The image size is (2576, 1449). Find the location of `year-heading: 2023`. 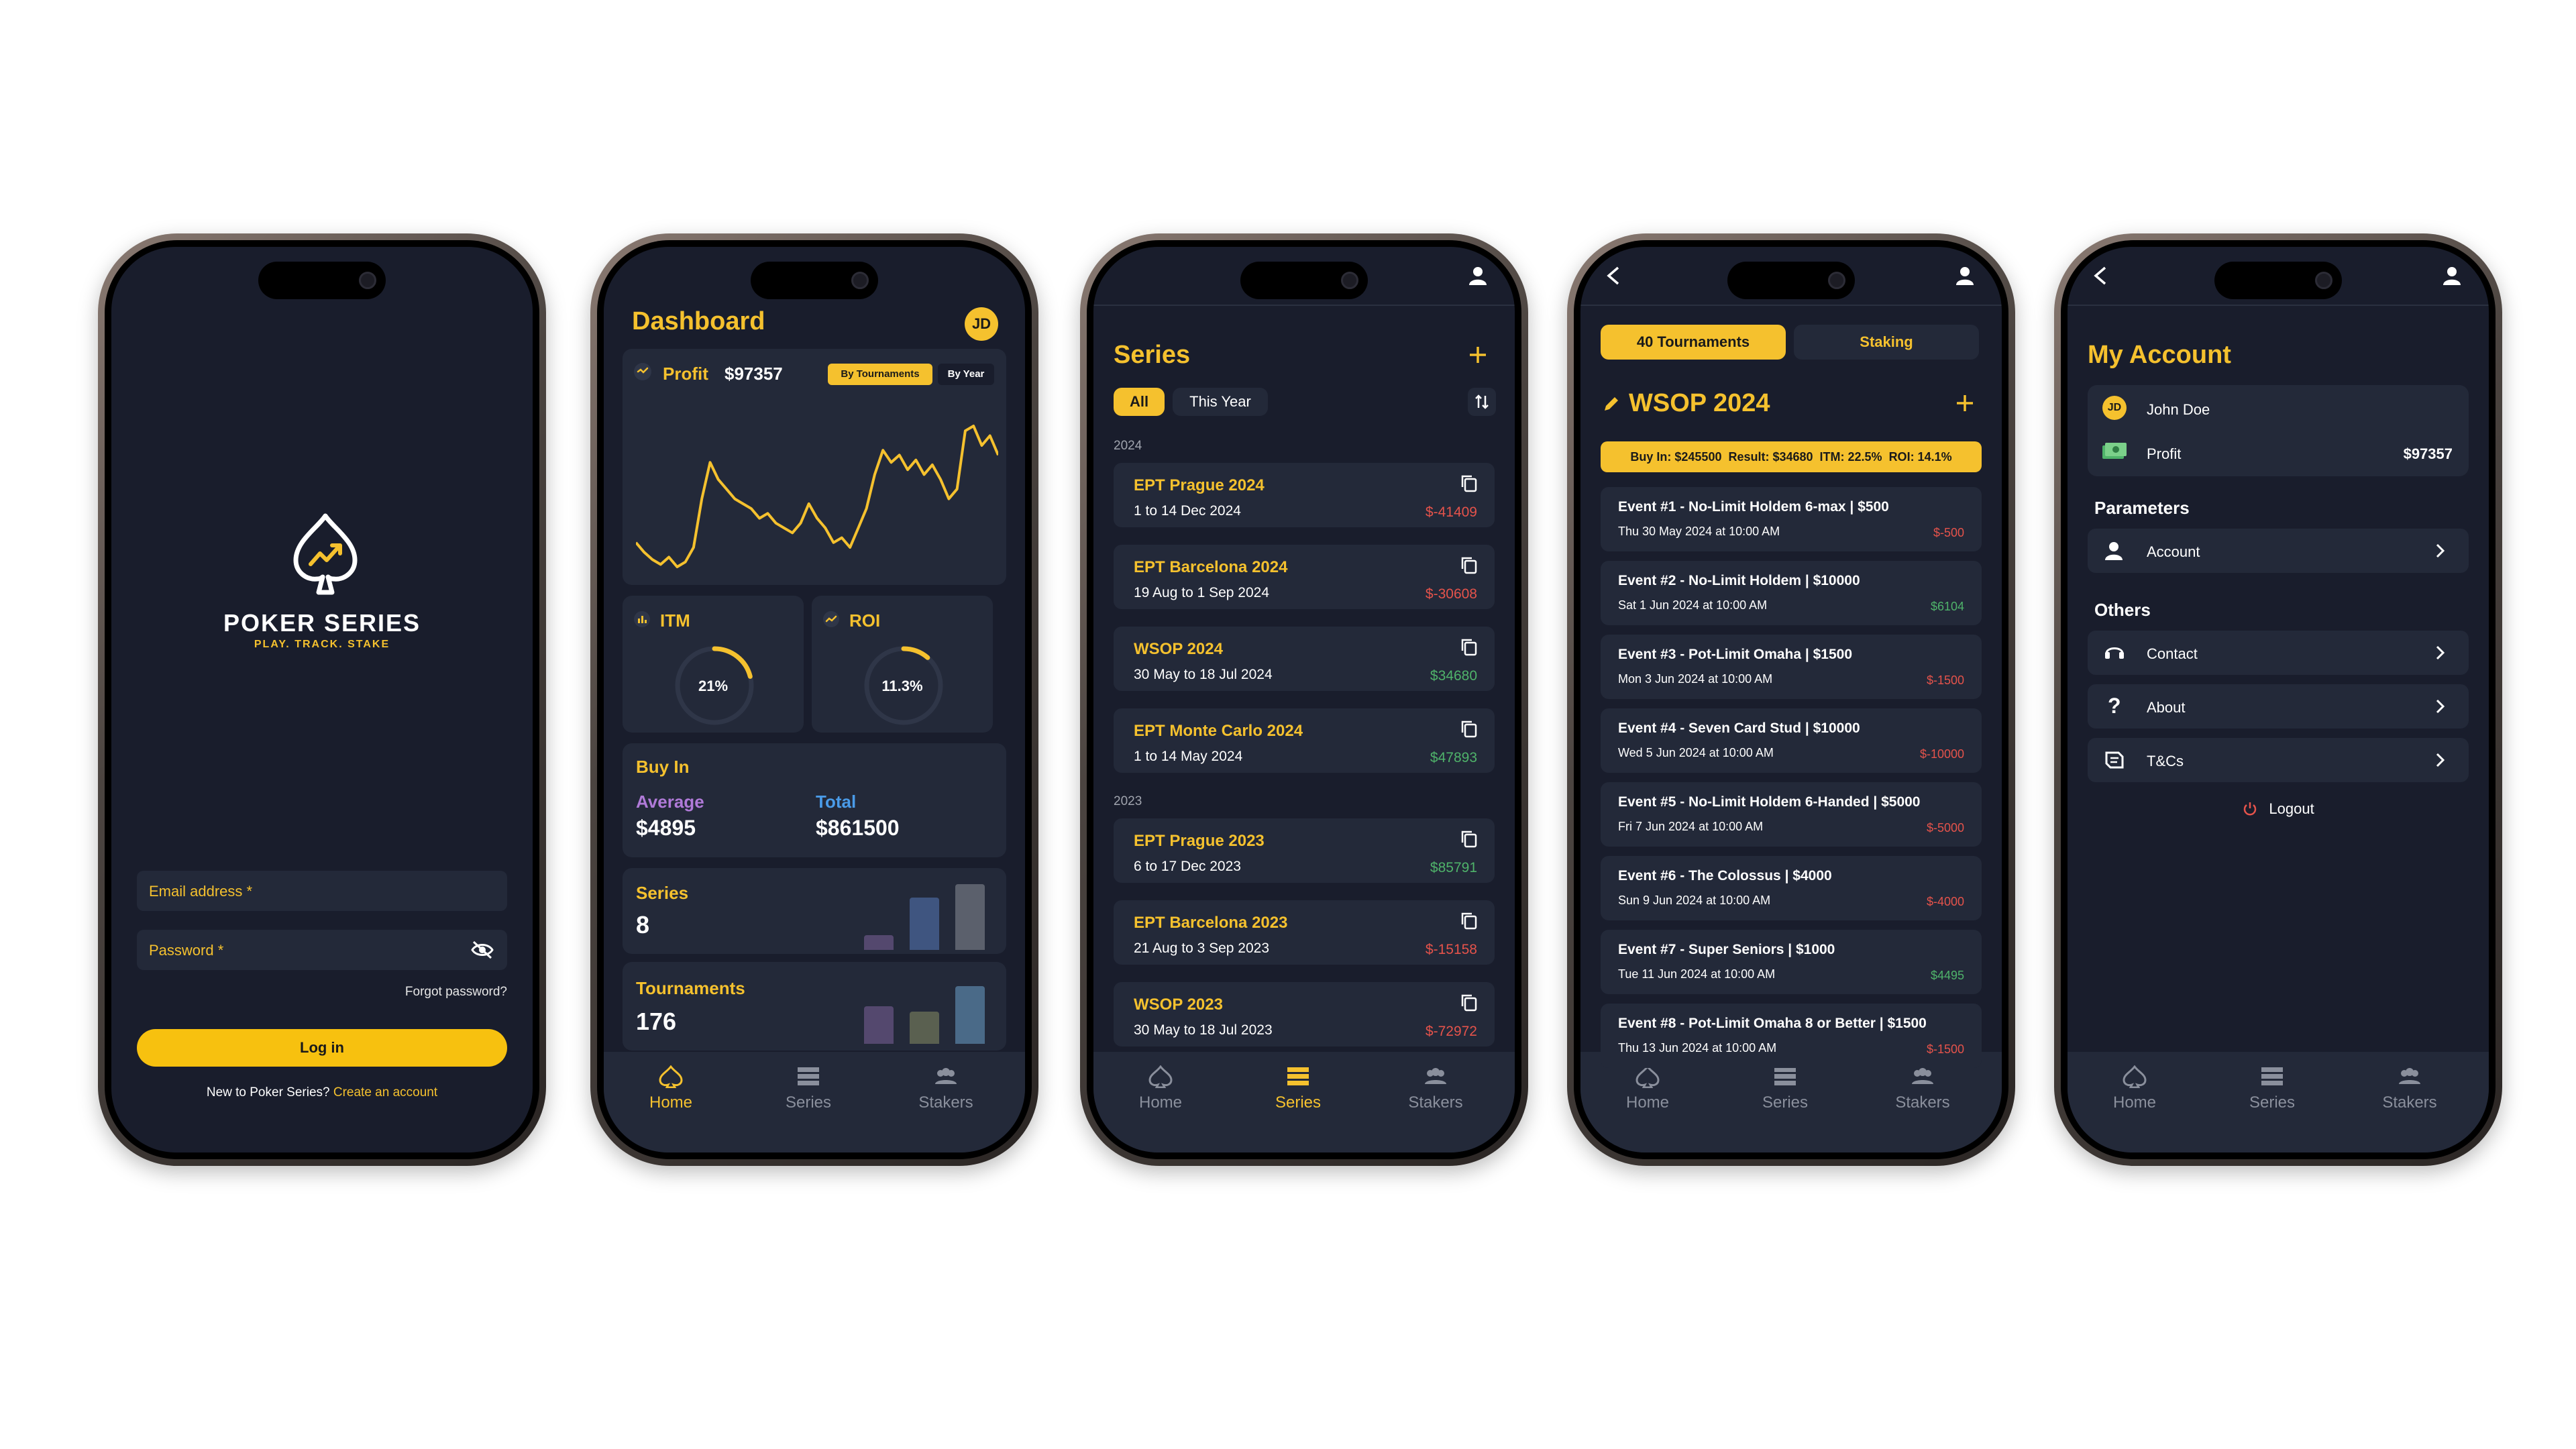

year-heading: 2023 is located at coordinates (1128, 801).